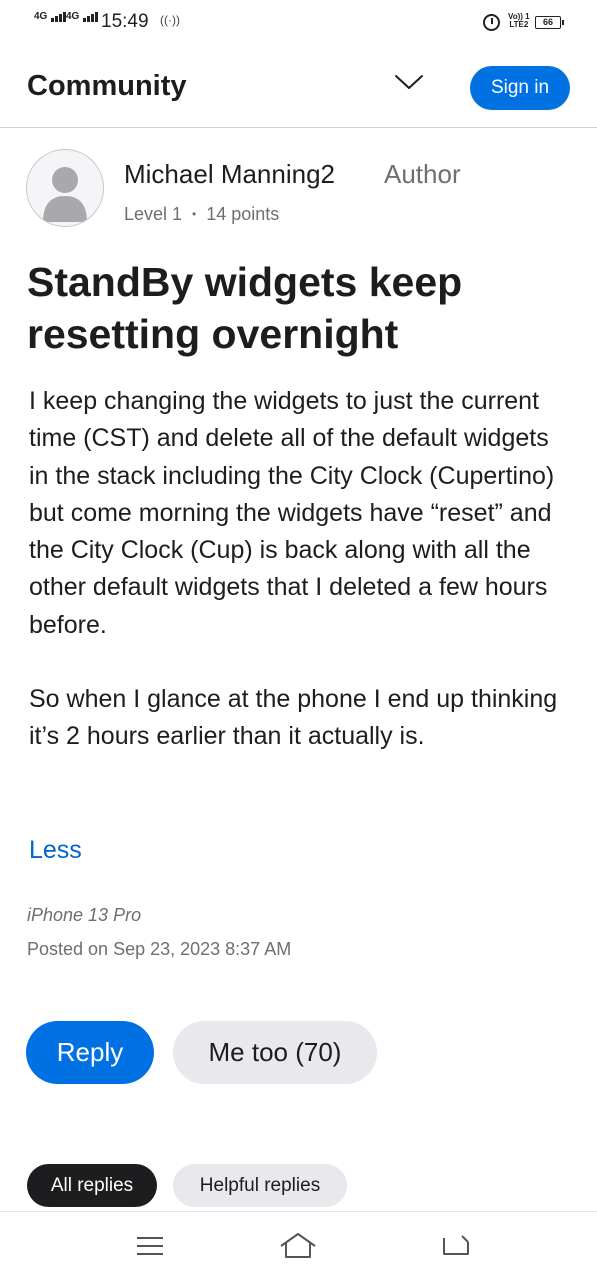  I want to click on home-icon, so click(298, 1246).